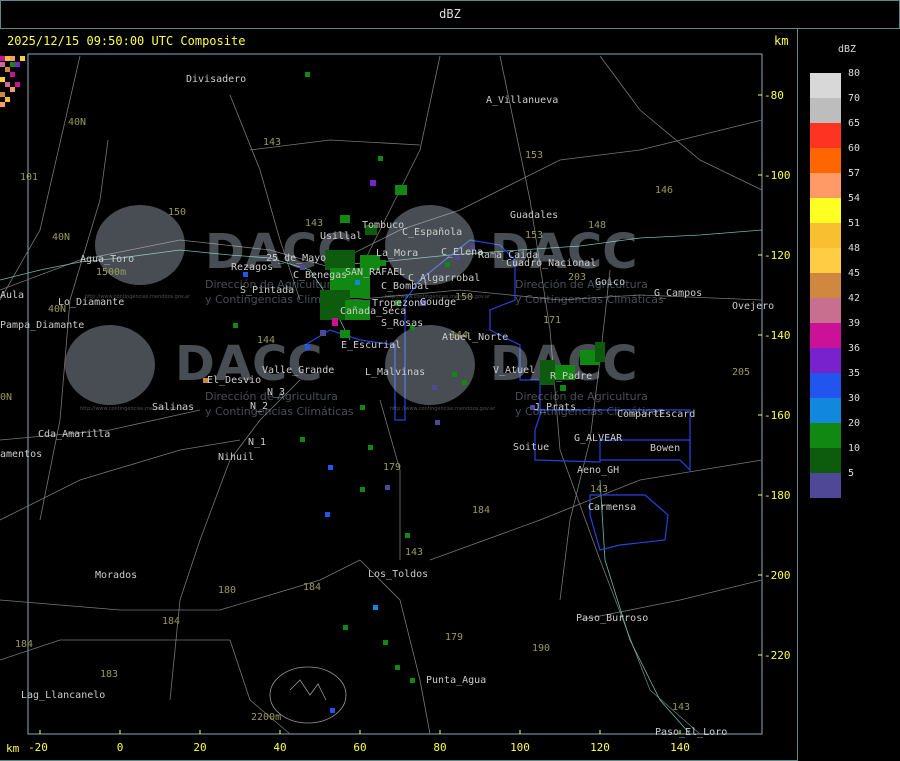 This screenshot has width=900, height=761. I want to click on legend-label: 39, so click(854, 323).